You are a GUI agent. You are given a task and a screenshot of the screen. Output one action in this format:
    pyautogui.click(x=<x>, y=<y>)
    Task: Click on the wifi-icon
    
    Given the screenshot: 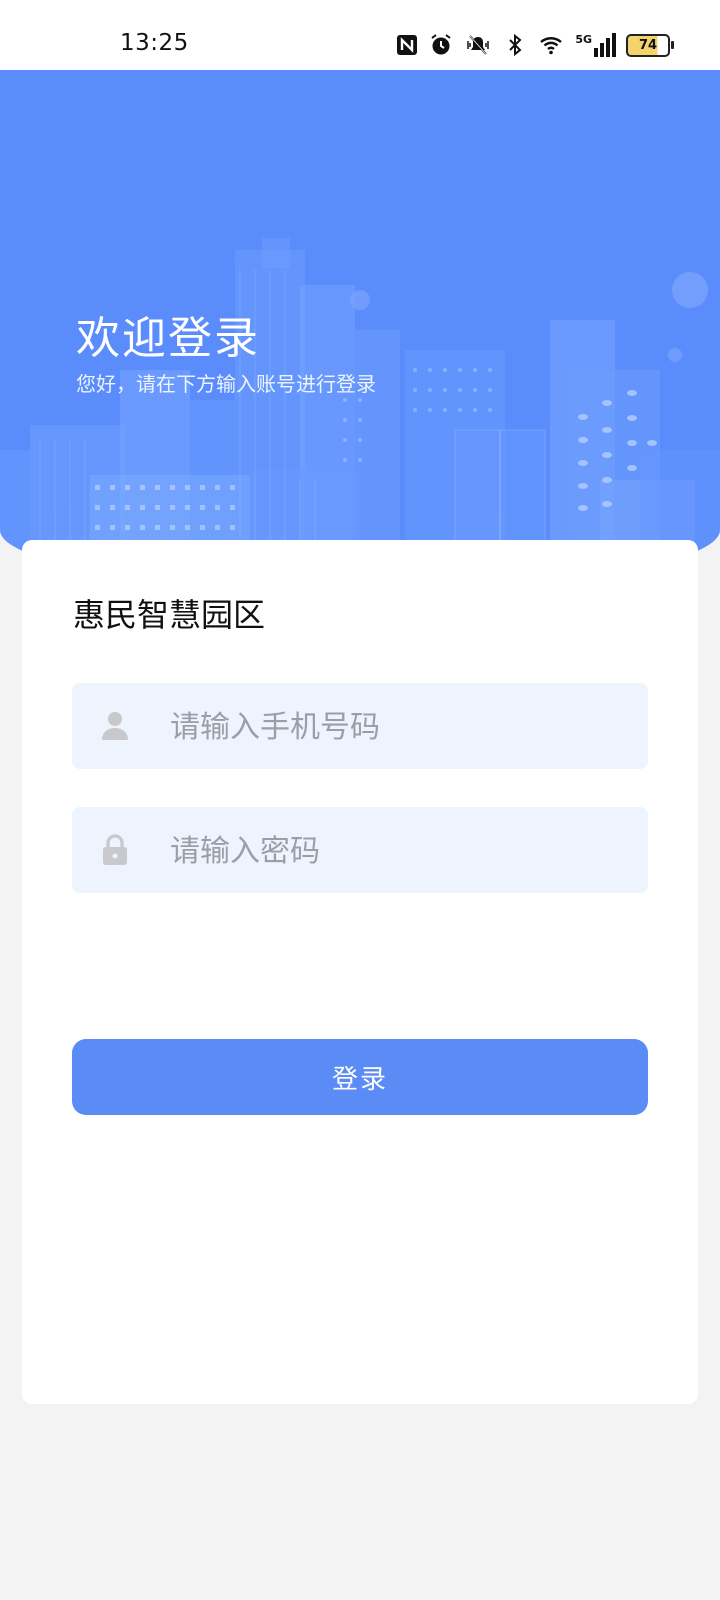 What is the action you would take?
    pyautogui.click(x=551, y=46)
    